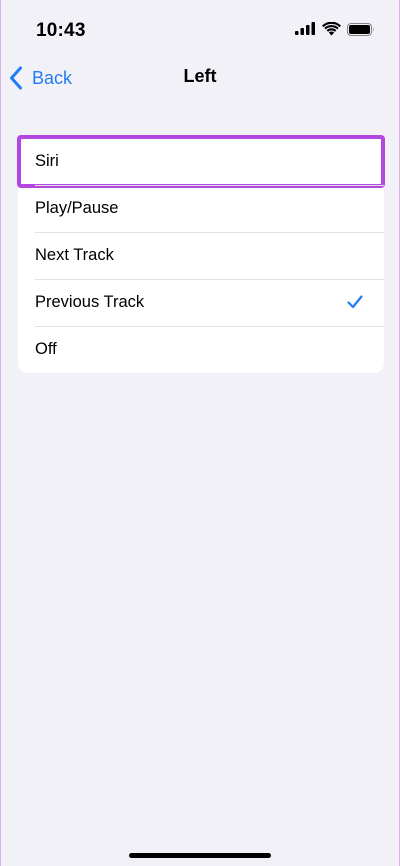  Describe the element at coordinates (201, 208) in the screenshot. I see `option-play-pause: Play/Pause` at that location.